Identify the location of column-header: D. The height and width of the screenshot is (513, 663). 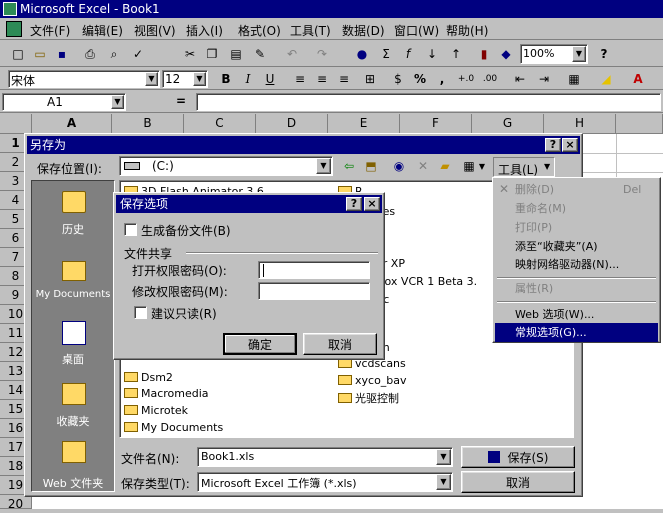
(292, 124).